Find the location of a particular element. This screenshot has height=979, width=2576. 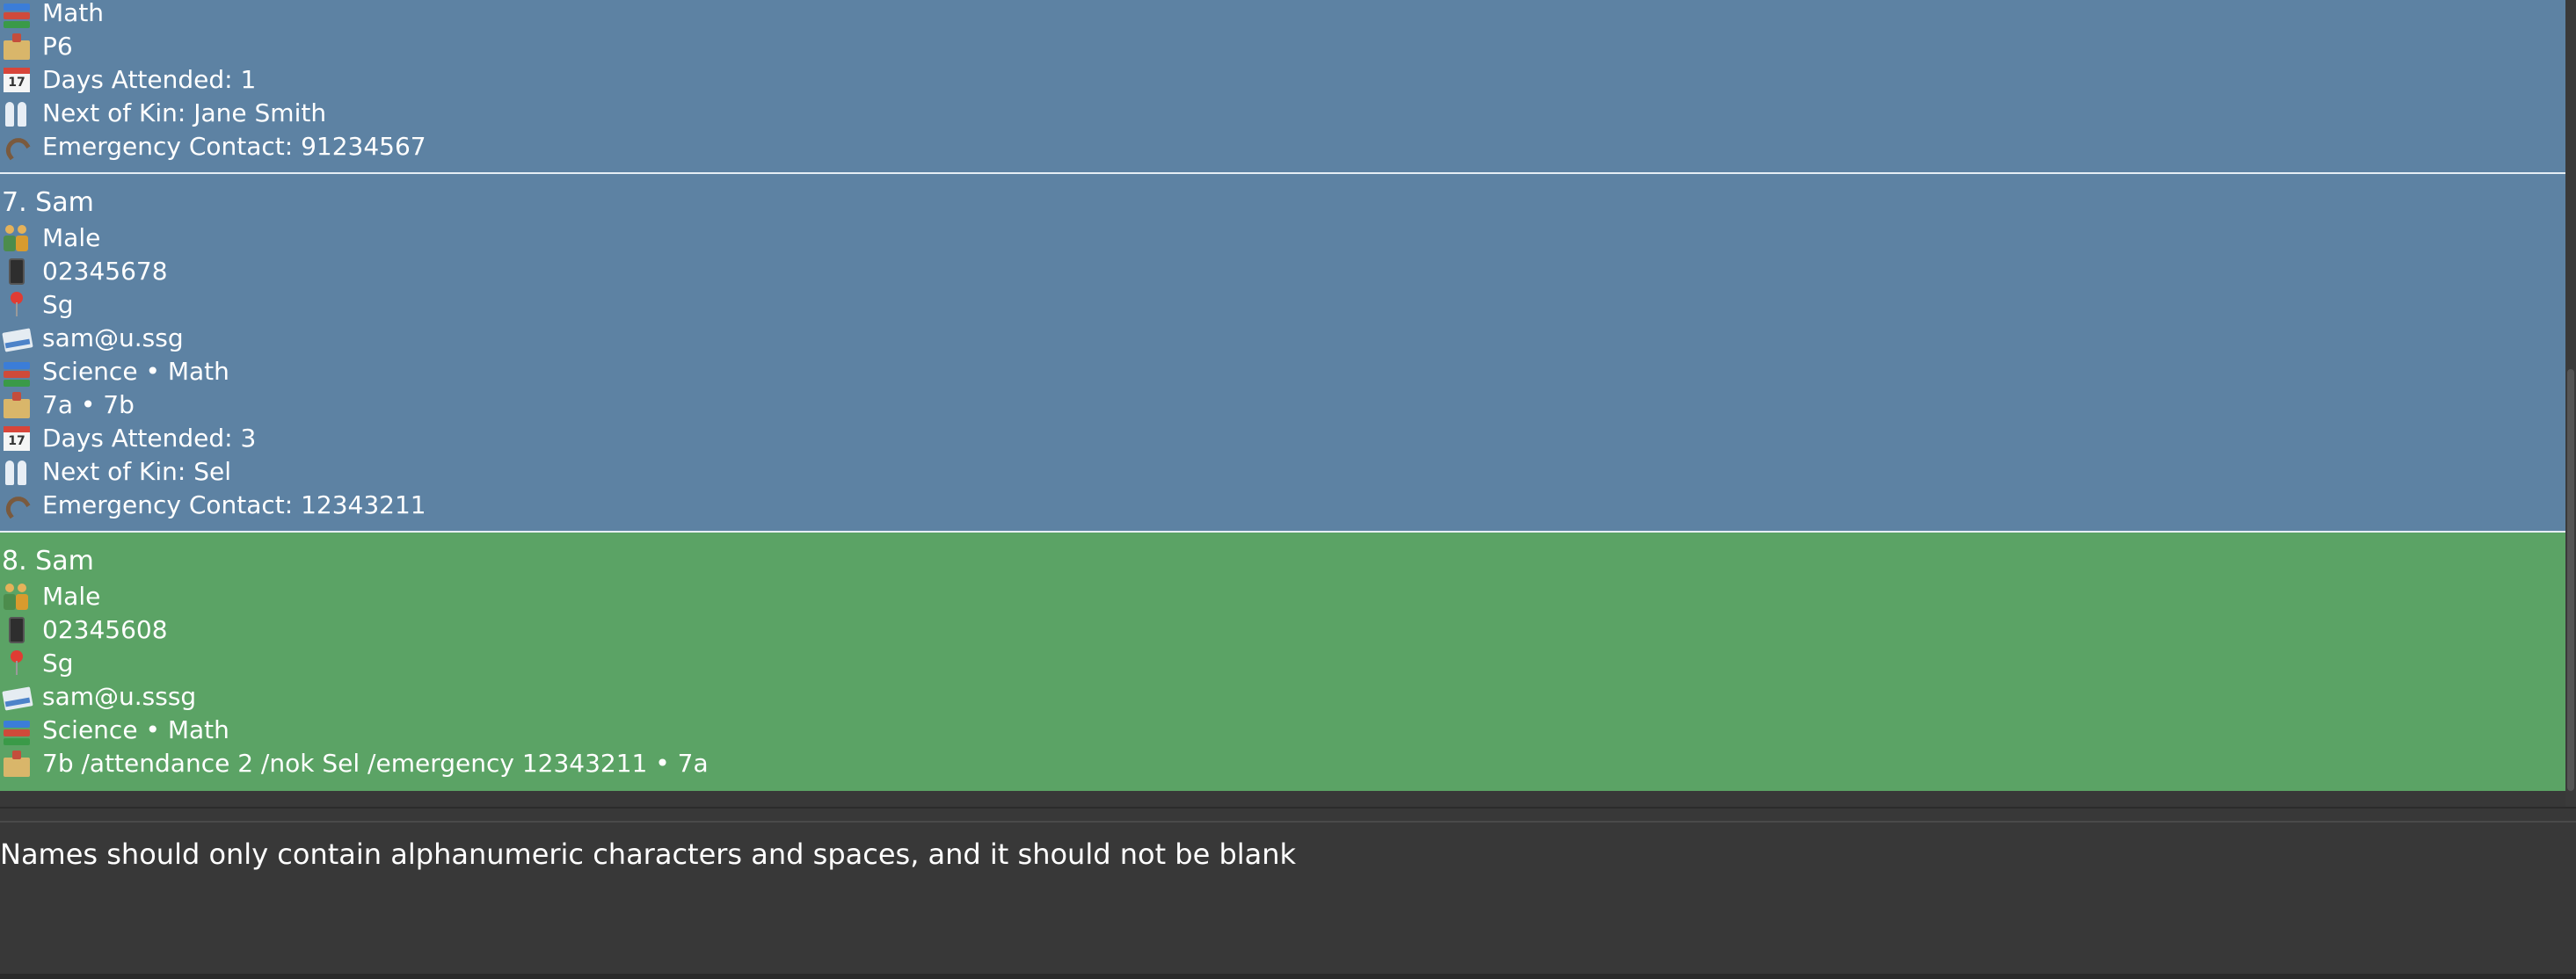

classes-row: 7a • 7b is located at coordinates (67, 405).